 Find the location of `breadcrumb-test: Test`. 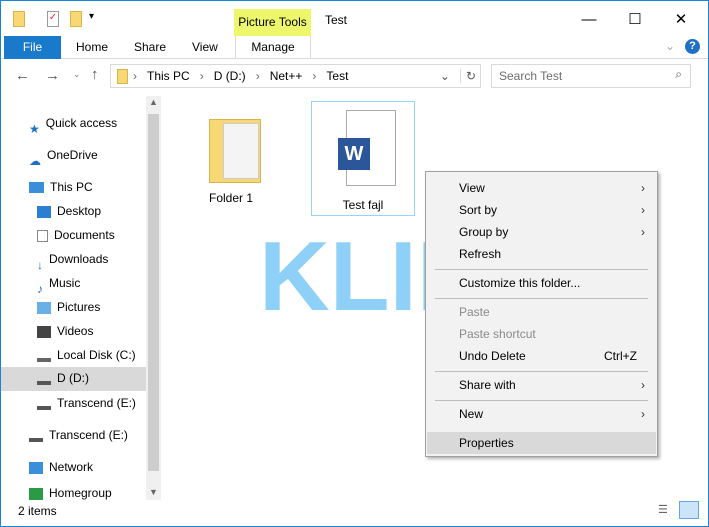

breadcrumb-test: Test is located at coordinates (337, 76).